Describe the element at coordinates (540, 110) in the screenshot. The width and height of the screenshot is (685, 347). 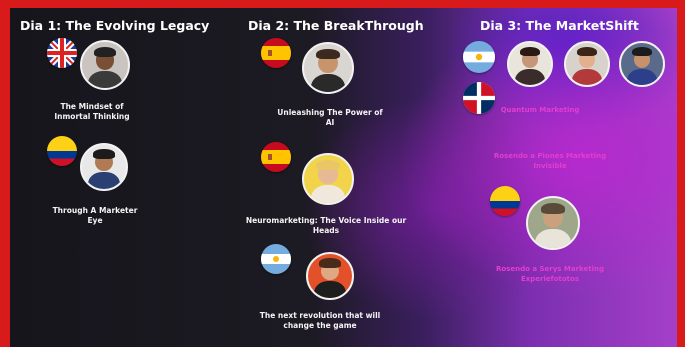
I see `talk6-caption: Quantum Marketing` at that location.